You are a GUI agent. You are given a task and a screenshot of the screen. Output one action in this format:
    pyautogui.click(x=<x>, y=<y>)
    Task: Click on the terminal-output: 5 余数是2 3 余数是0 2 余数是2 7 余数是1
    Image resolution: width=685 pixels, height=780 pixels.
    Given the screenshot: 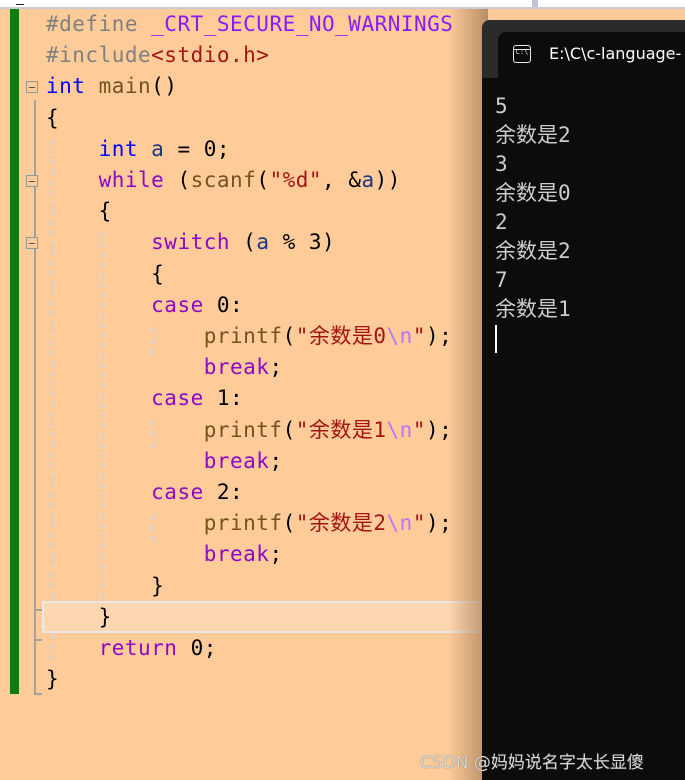 What is the action you would take?
    pyautogui.click(x=533, y=222)
    